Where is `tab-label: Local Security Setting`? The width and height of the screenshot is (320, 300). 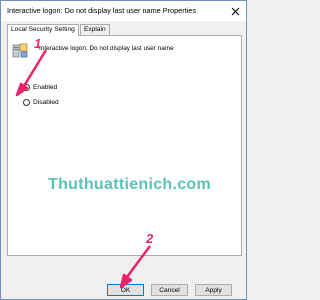
tab-label: Local Security Setting is located at coordinates (43, 29).